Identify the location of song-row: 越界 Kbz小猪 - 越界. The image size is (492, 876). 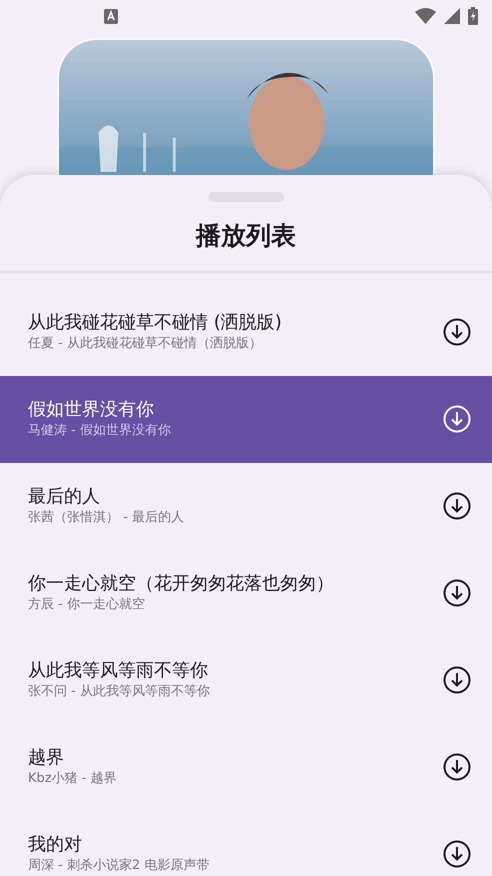
(246, 767).